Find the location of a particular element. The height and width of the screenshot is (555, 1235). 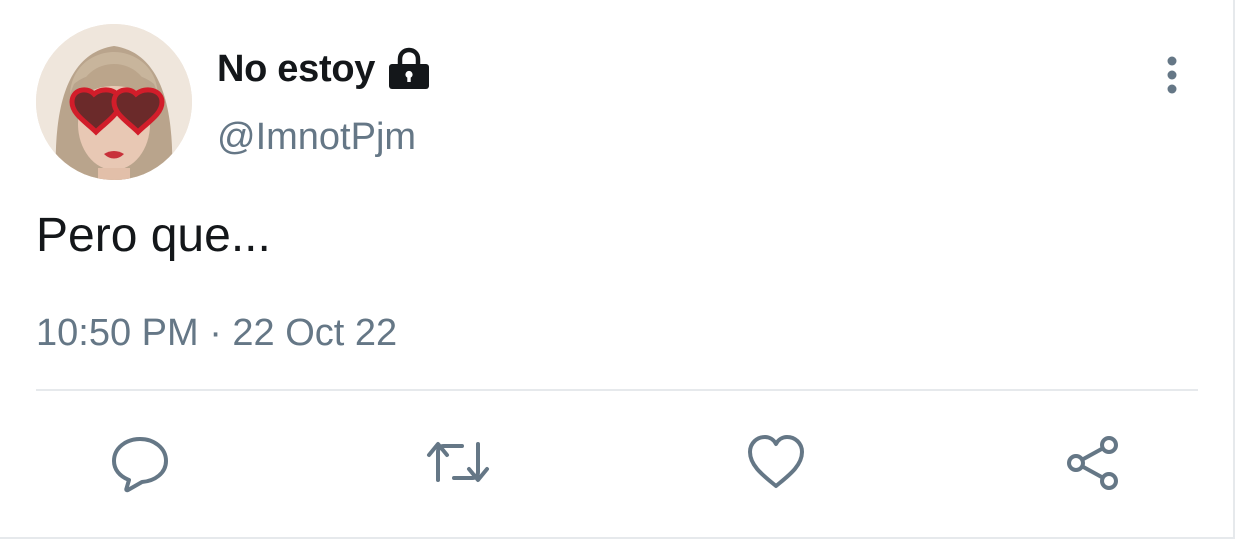

author-name-row: No estoy is located at coordinates (325, 69).